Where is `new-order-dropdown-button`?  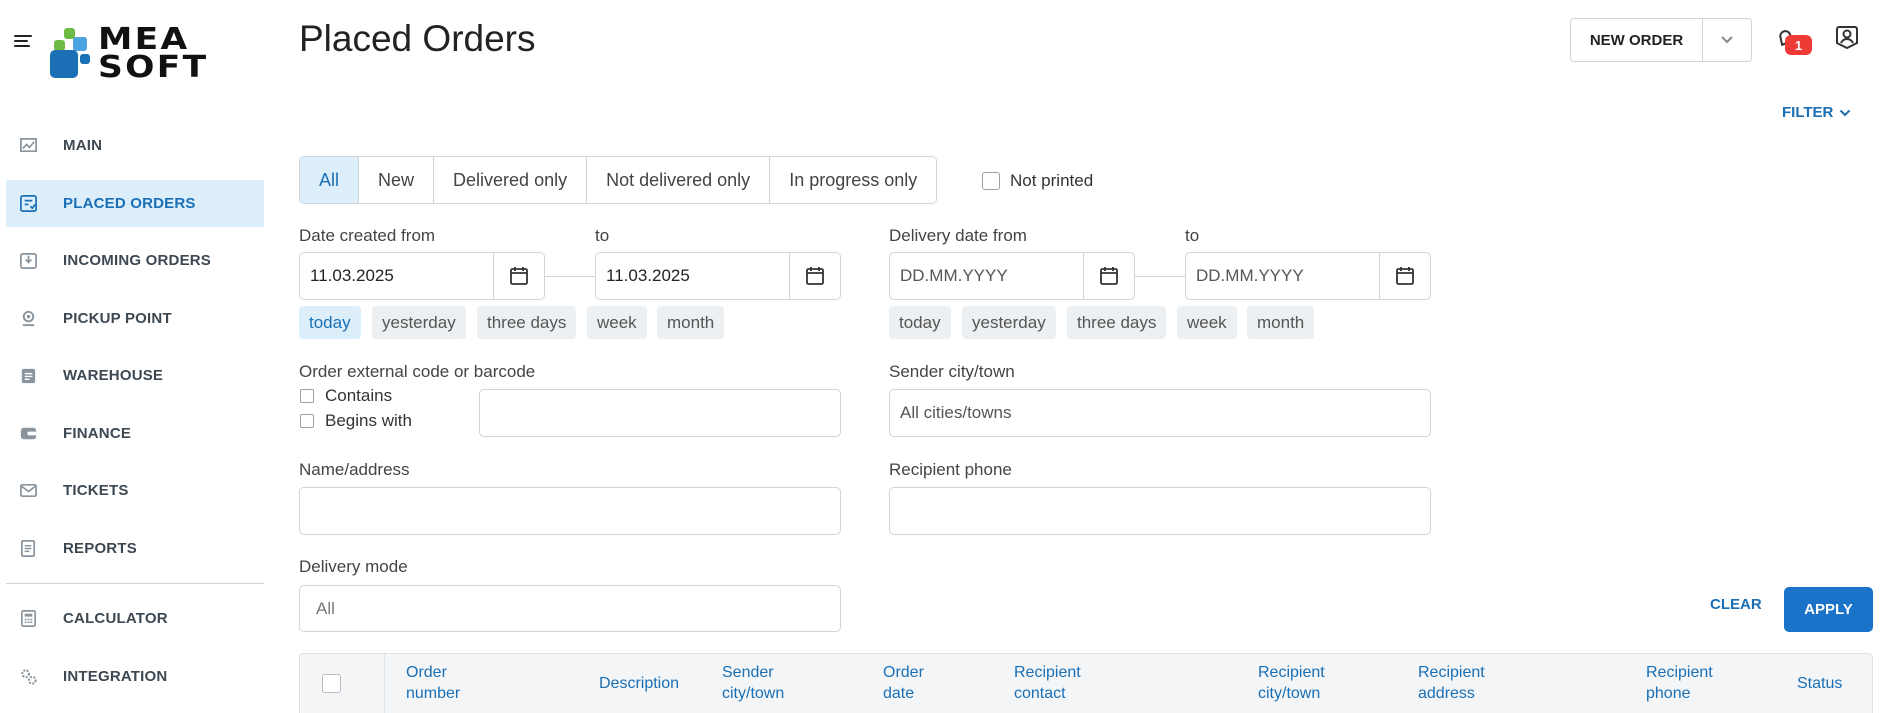
new-order-dropdown-button is located at coordinates (1727, 40).